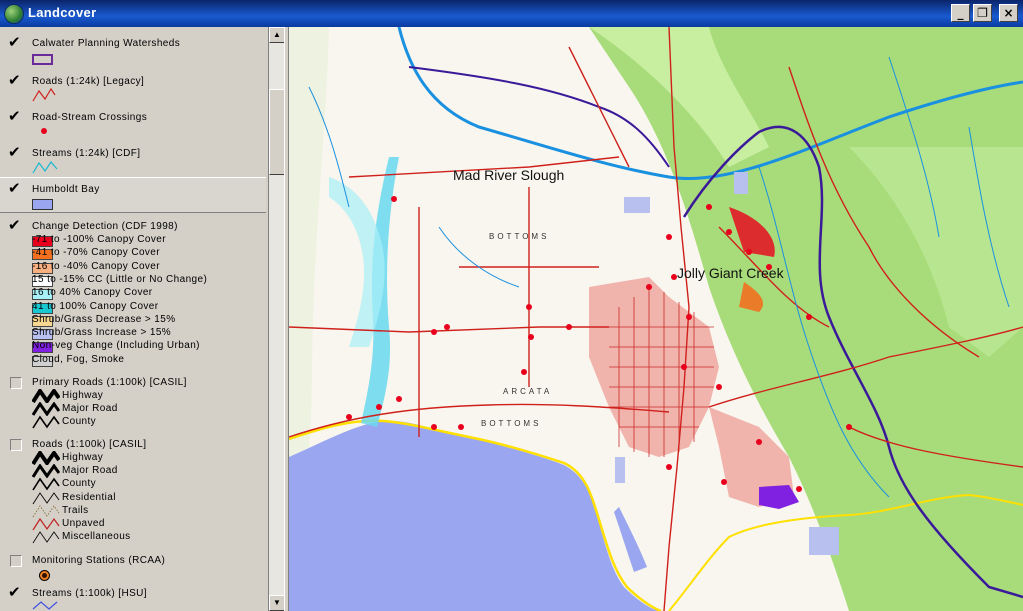  I want to click on crossing-point-symbol, so click(44, 131).